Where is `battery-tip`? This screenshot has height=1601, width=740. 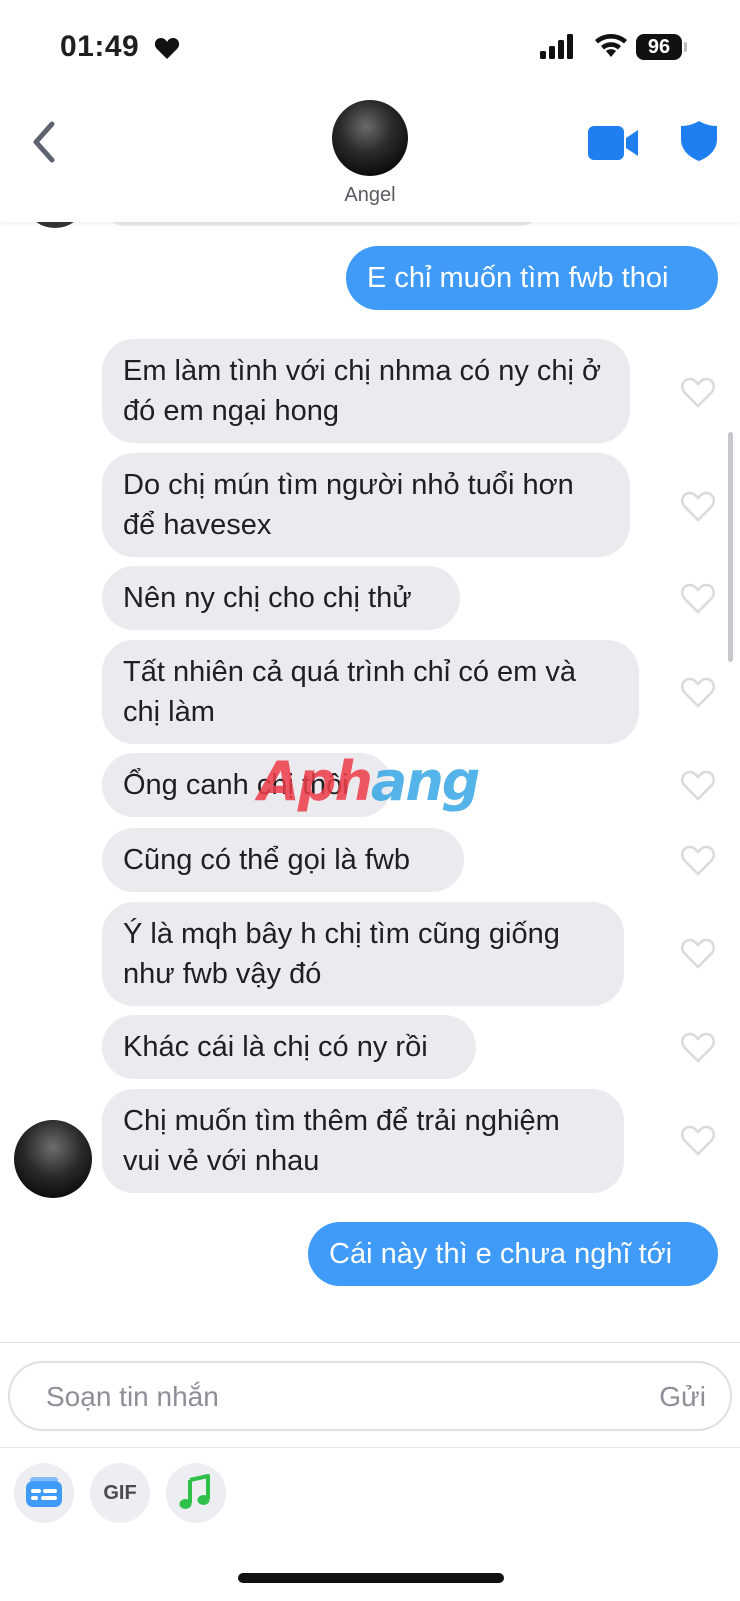
battery-tip is located at coordinates (685, 47).